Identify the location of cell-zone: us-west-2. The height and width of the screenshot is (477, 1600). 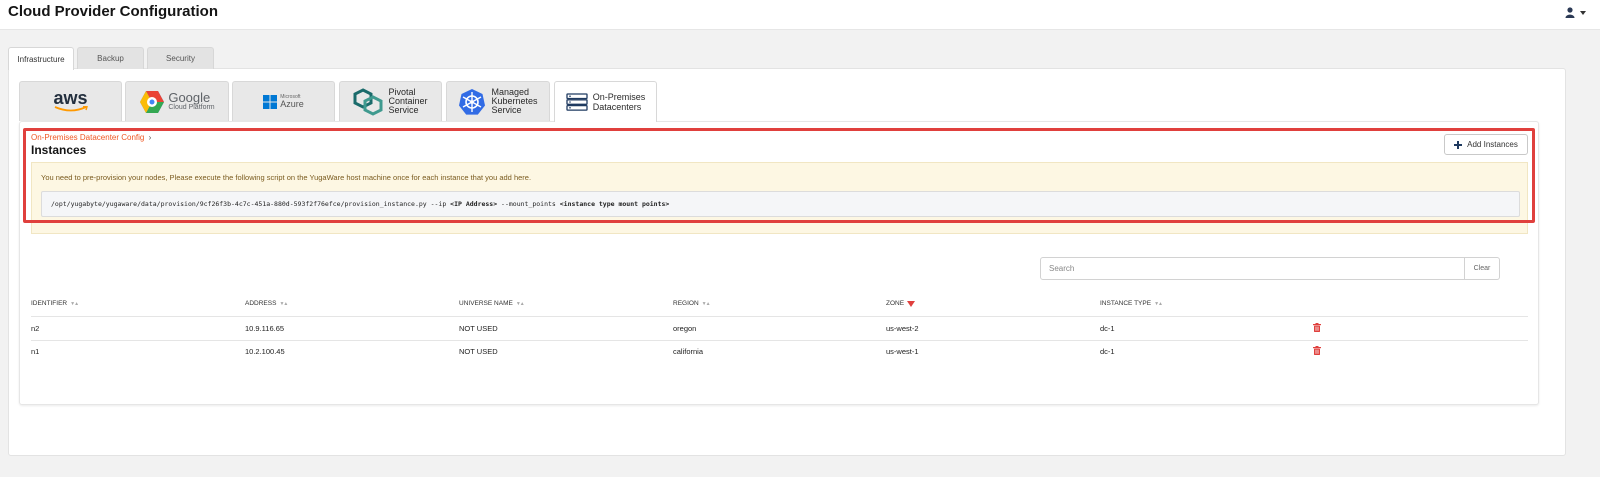
(902, 328).